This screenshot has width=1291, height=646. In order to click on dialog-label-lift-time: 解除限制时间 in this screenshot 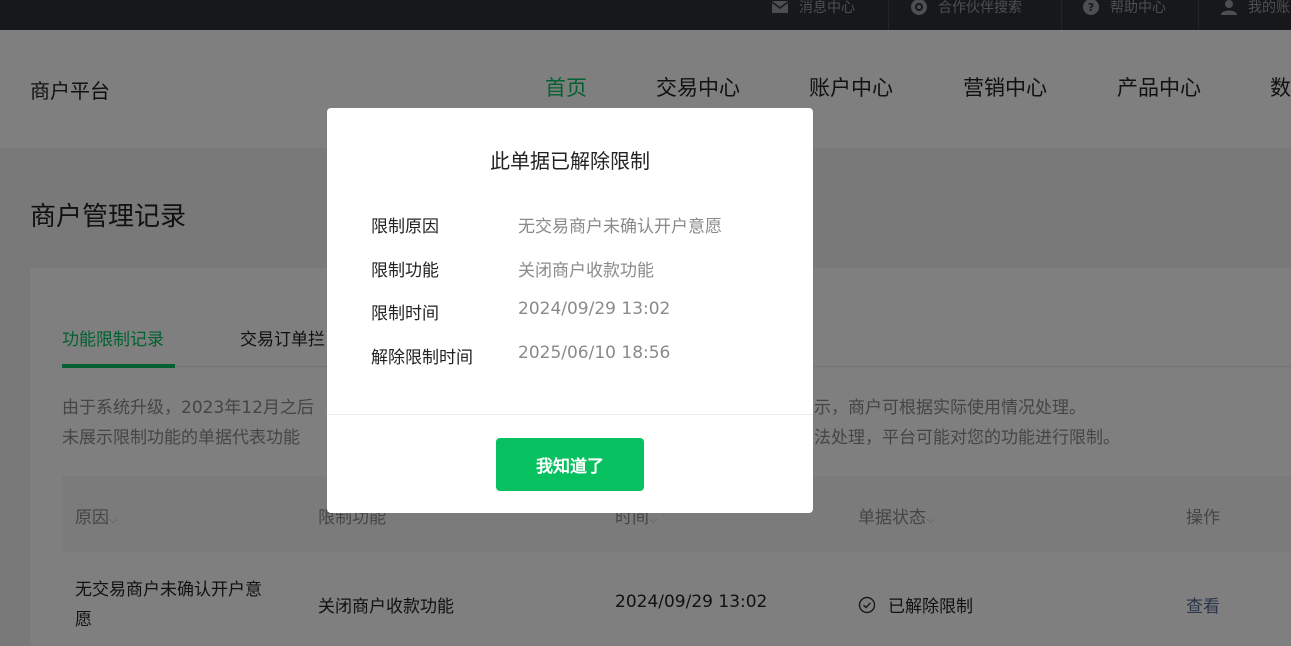, I will do `click(422, 358)`.